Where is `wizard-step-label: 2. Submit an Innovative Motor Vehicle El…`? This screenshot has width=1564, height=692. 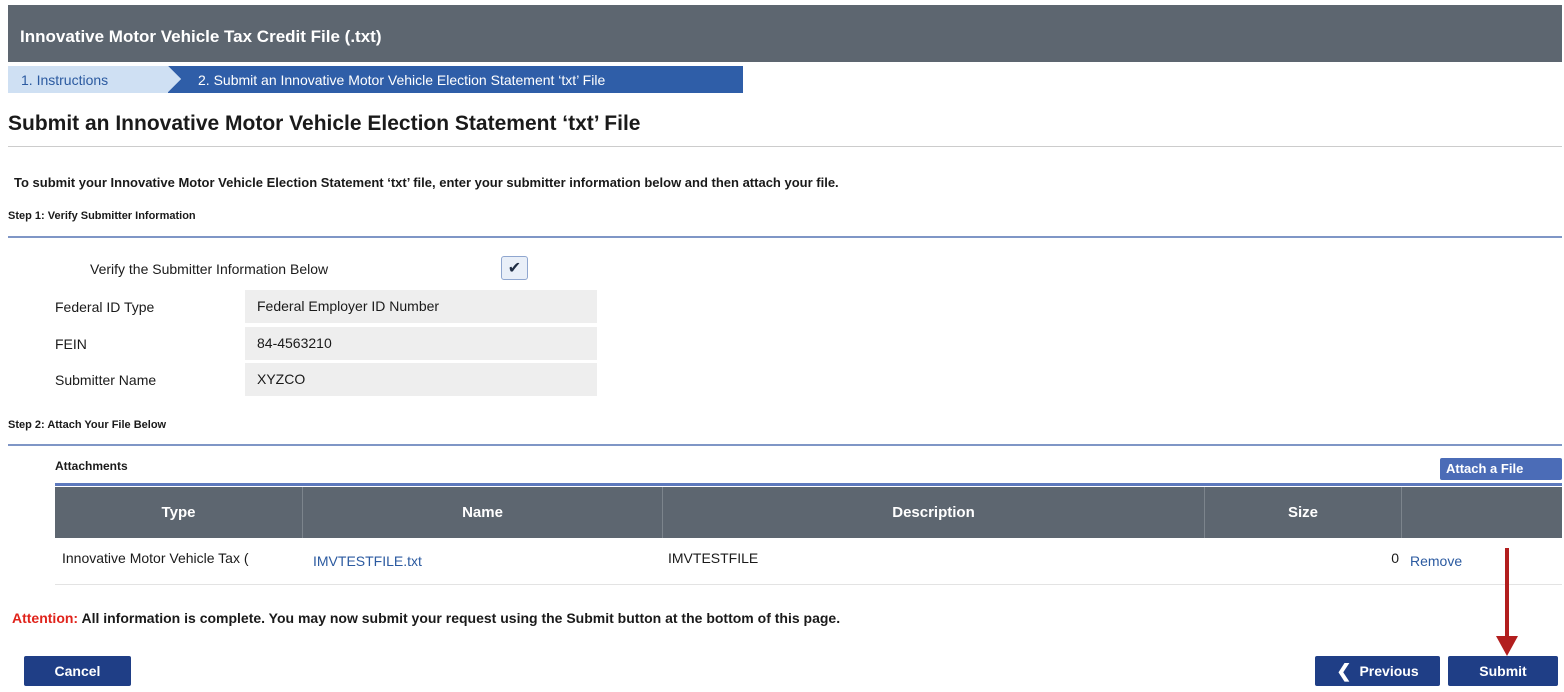 wizard-step-label: 2. Submit an Innovative Motor Vehicle El… is located at coordinates (402, 80).